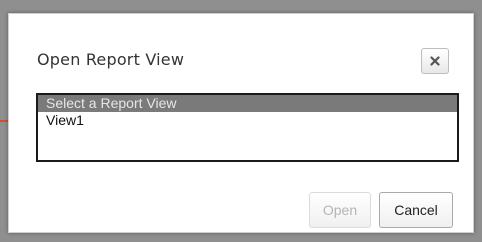  I want to click on dialog-title: Open Report View, so click(111, 59).